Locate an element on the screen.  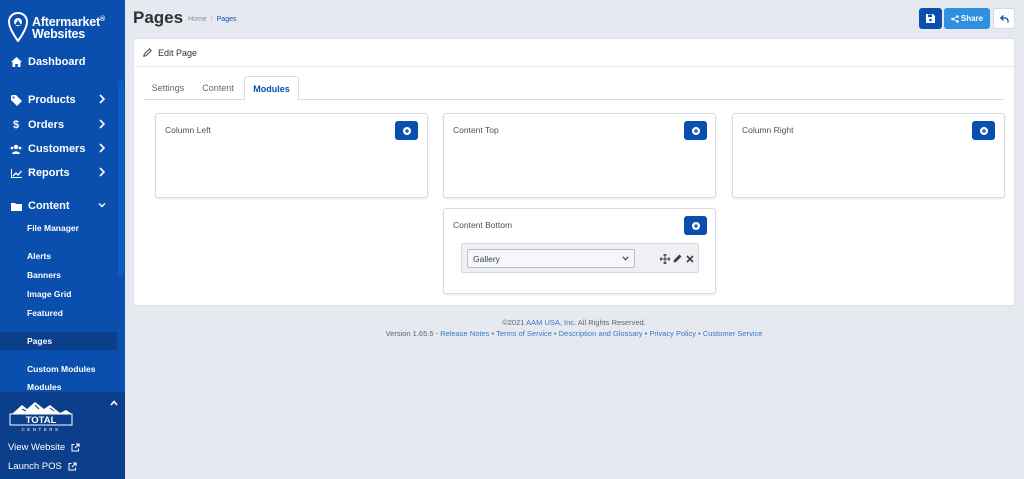
dollar-icon: $ is located at coordinates (16, 125).